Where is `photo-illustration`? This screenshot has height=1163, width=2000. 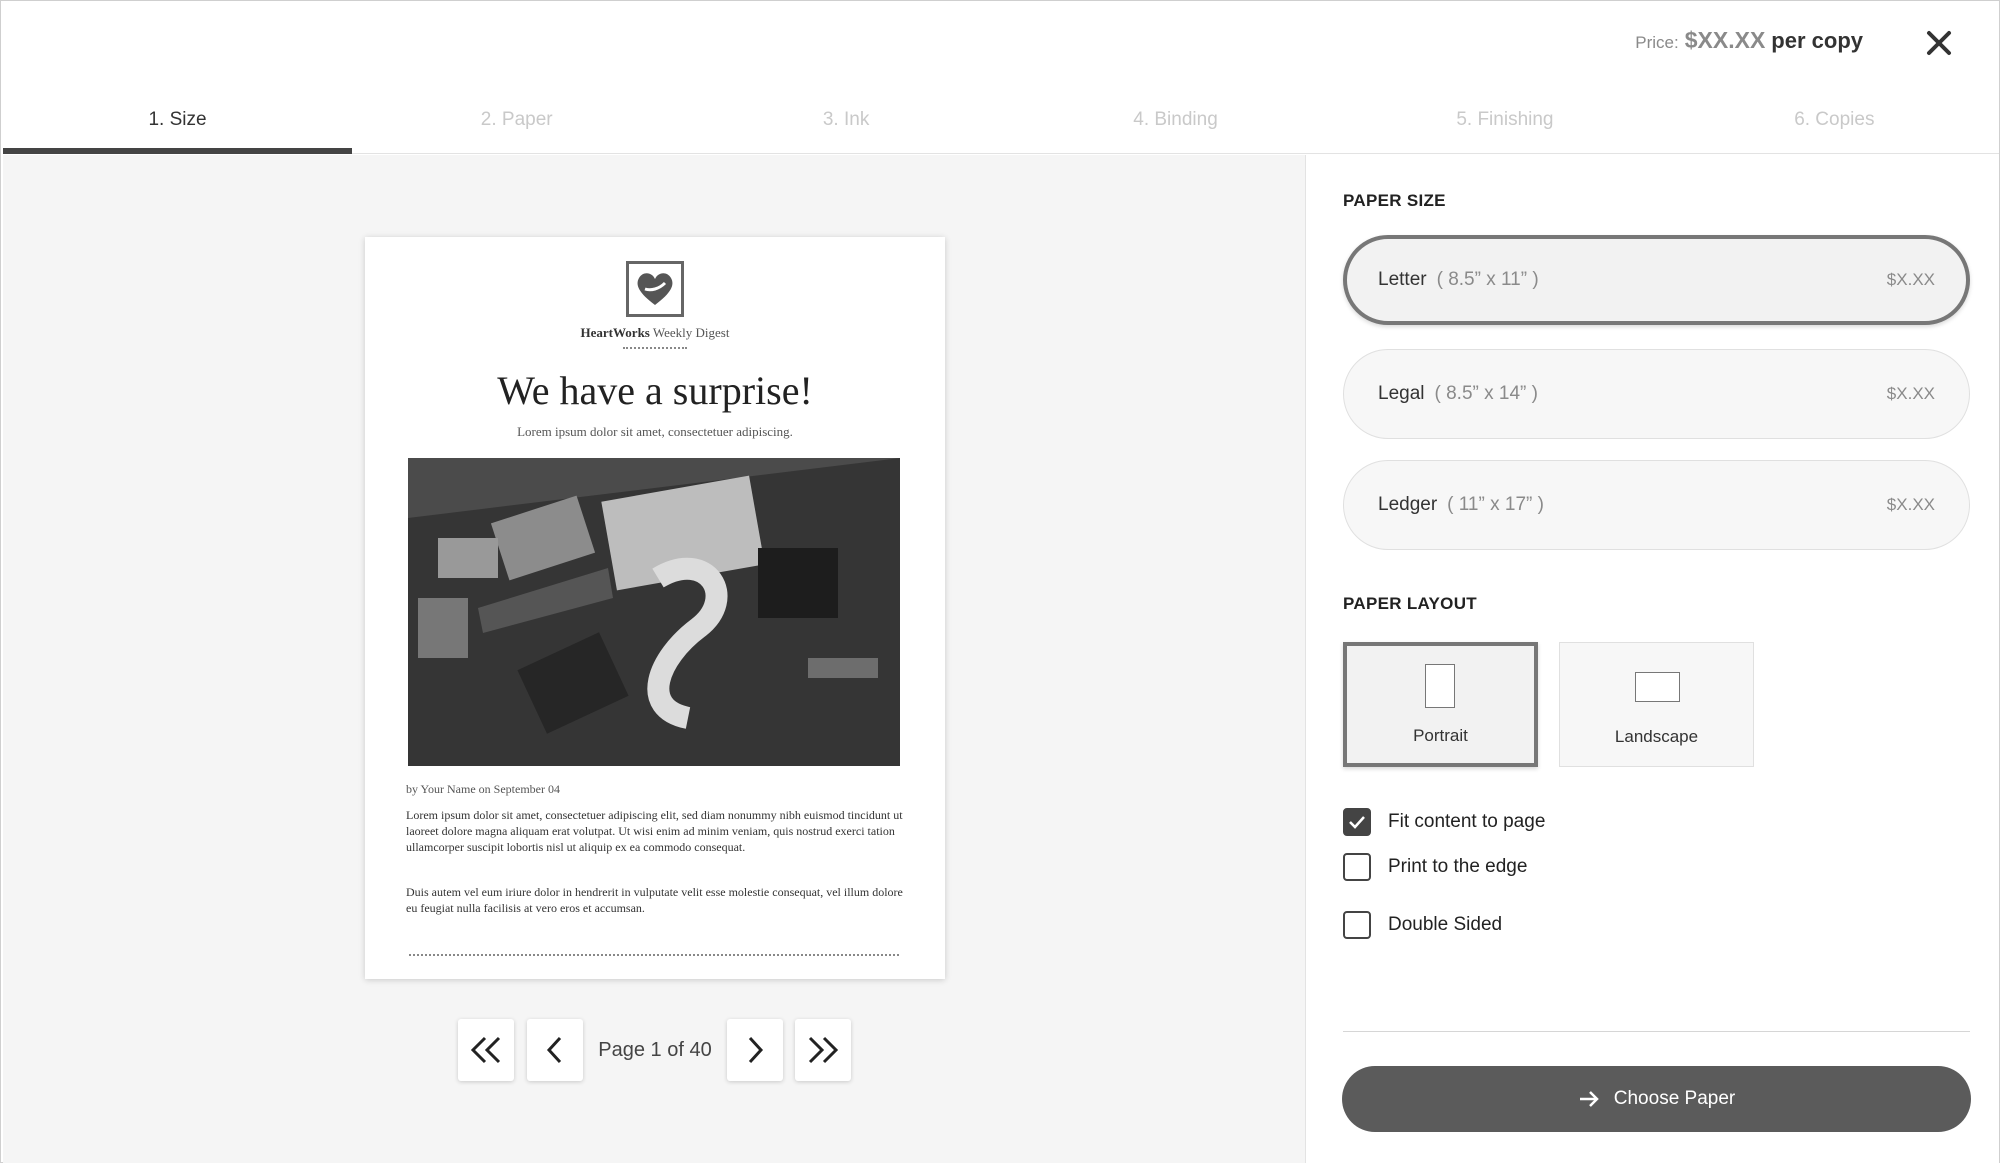 photo-illustration is located at coordinates (654, 612).